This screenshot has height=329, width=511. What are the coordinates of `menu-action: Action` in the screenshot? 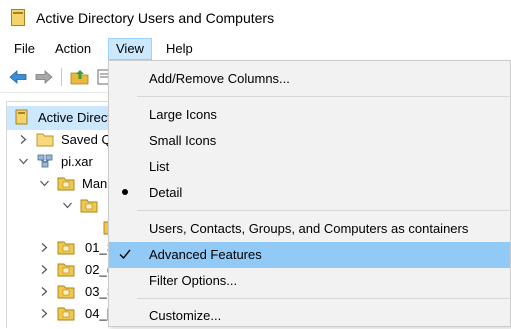 It's located at (73, 49).